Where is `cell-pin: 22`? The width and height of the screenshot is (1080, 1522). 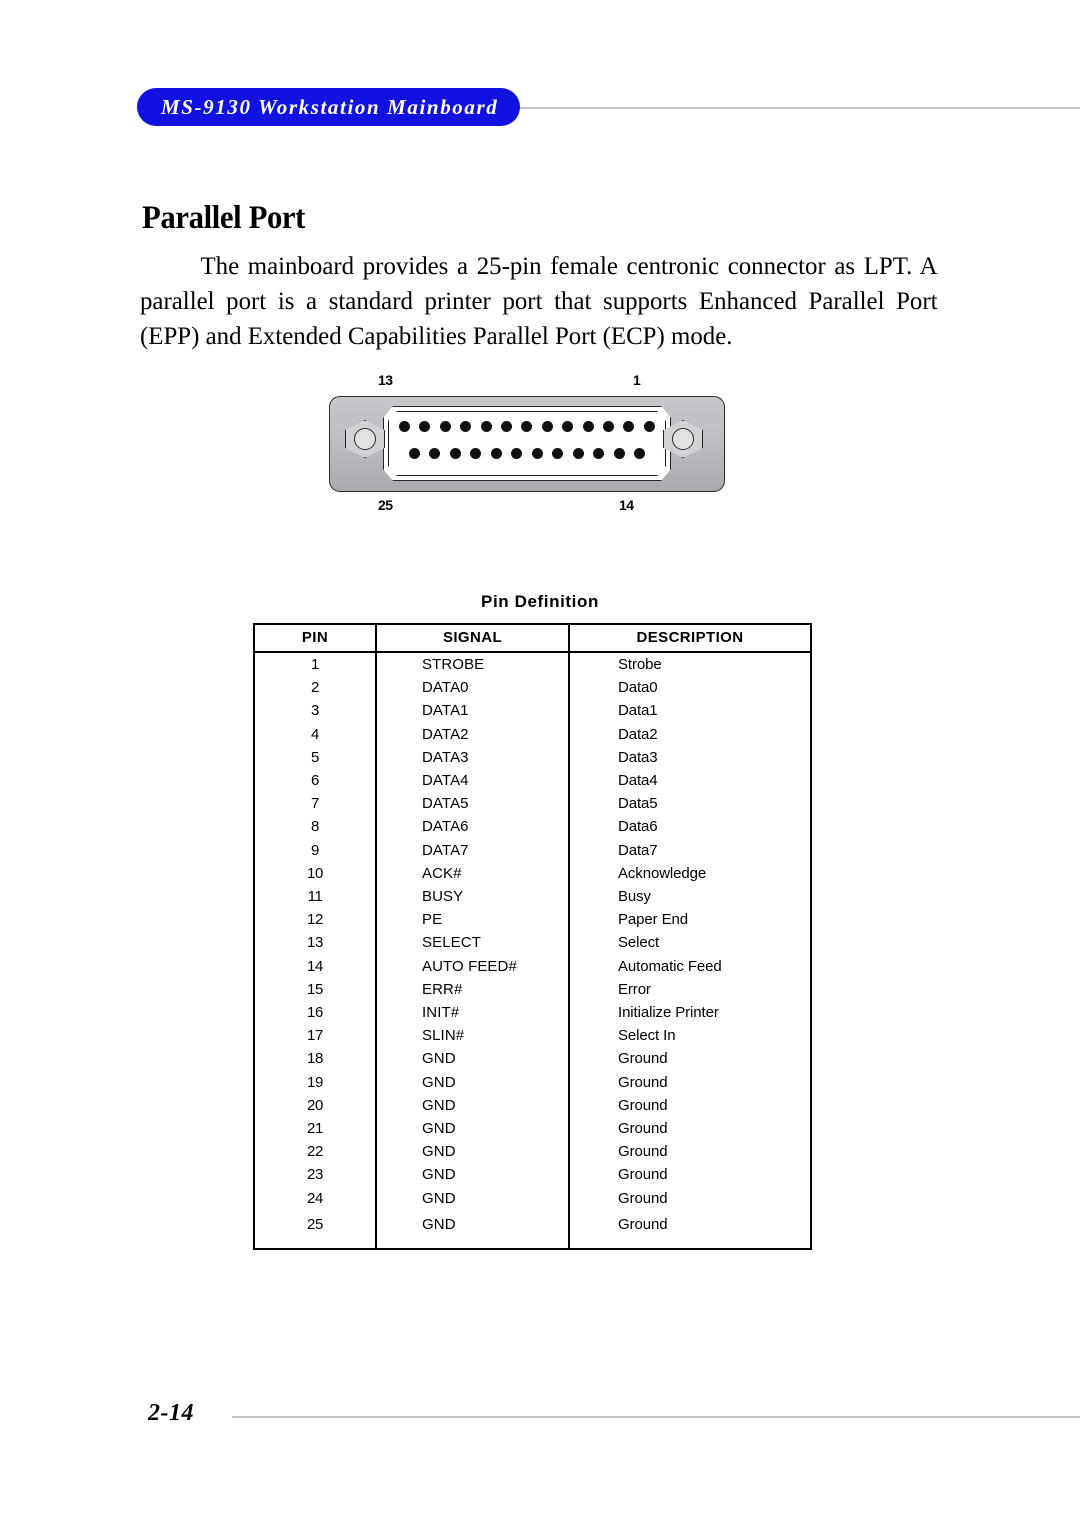
cell-pin: 22 is located at coordinates (315, 1152).